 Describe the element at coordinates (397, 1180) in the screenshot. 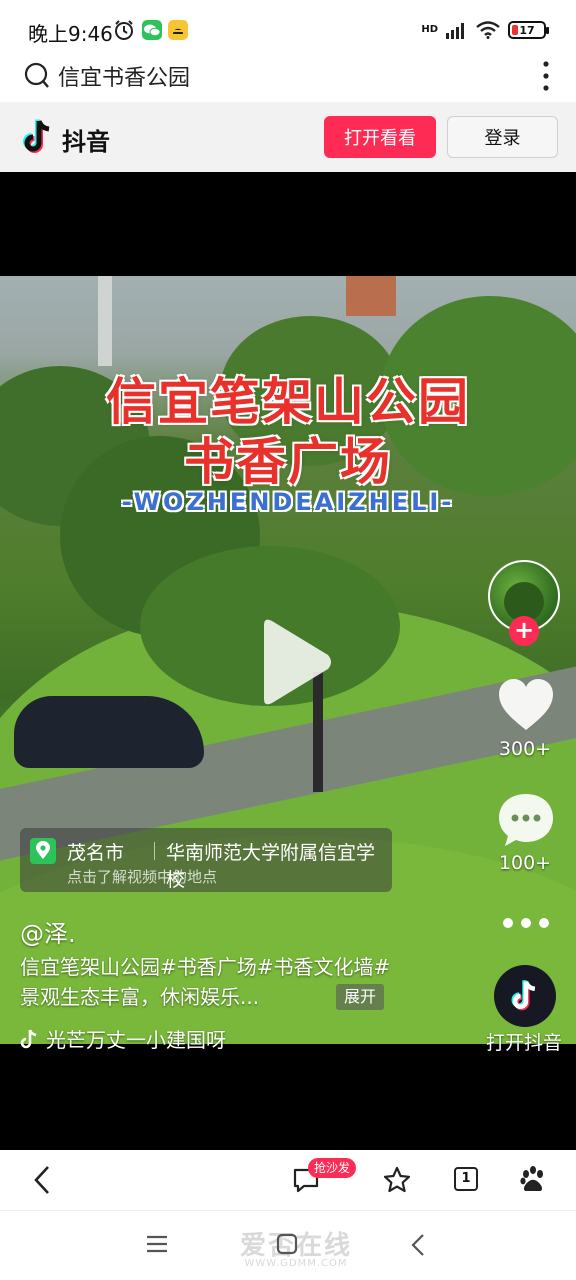

I see `favorite-star-icon` at that location.